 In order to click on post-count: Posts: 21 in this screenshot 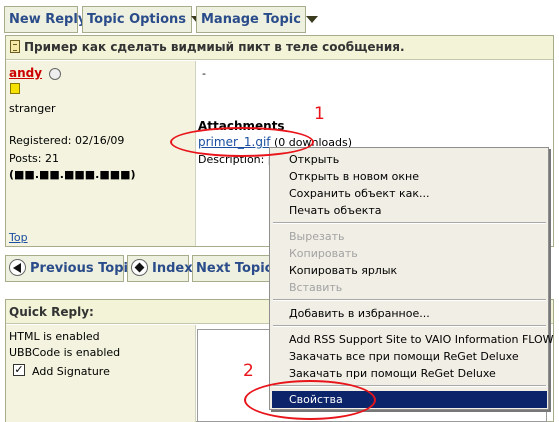, I will do `click(34, 158)`.